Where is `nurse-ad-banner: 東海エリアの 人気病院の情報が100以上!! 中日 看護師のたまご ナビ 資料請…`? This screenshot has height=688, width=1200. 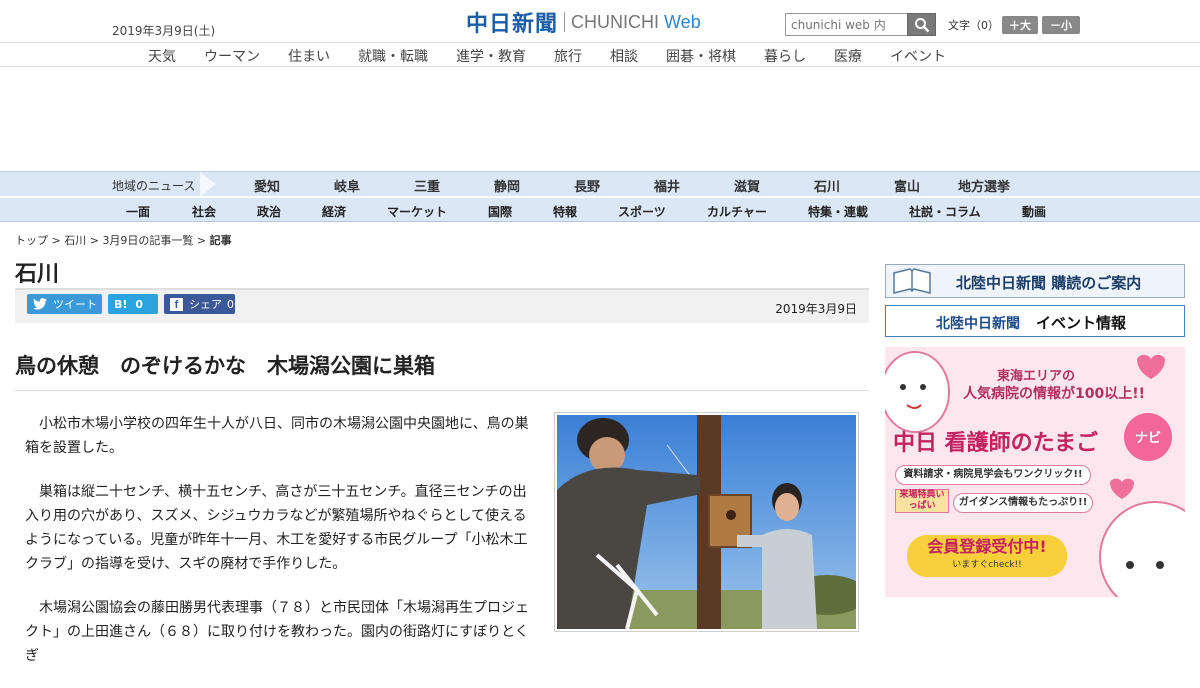
nurse-ad-banner: 東海エリアの 人気病院の情報が100以上!! 中日 看護師のたまご ナビ 資料請… is located at coordinates (1035, 472).